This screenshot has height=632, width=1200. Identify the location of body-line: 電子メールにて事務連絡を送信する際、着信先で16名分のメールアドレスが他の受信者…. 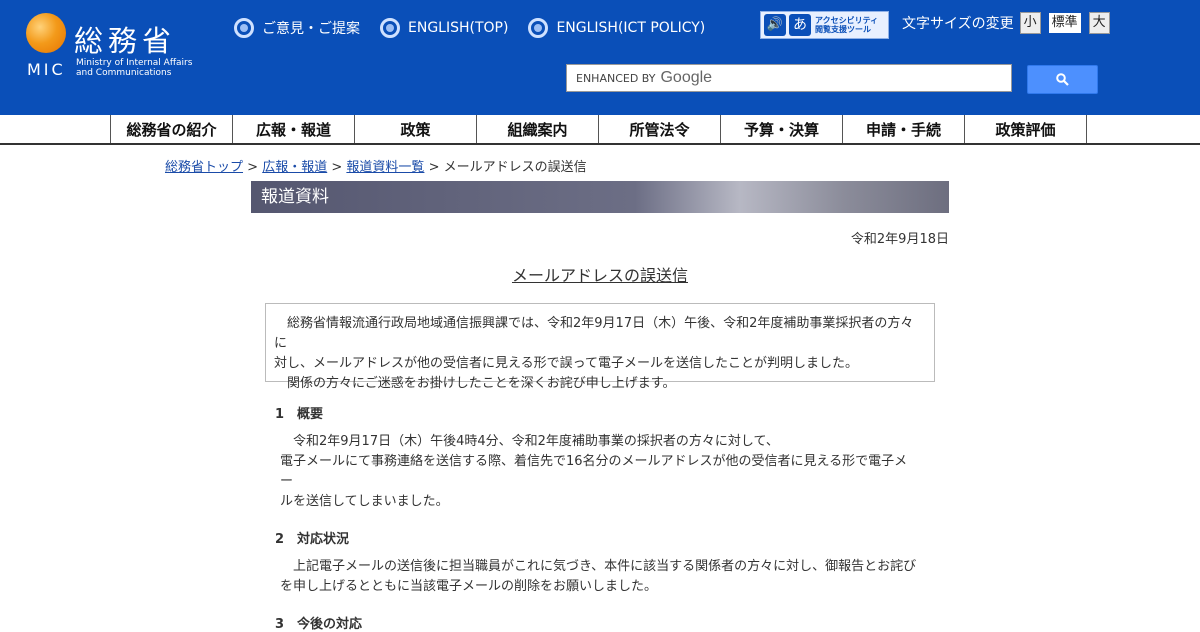
(594, 471).